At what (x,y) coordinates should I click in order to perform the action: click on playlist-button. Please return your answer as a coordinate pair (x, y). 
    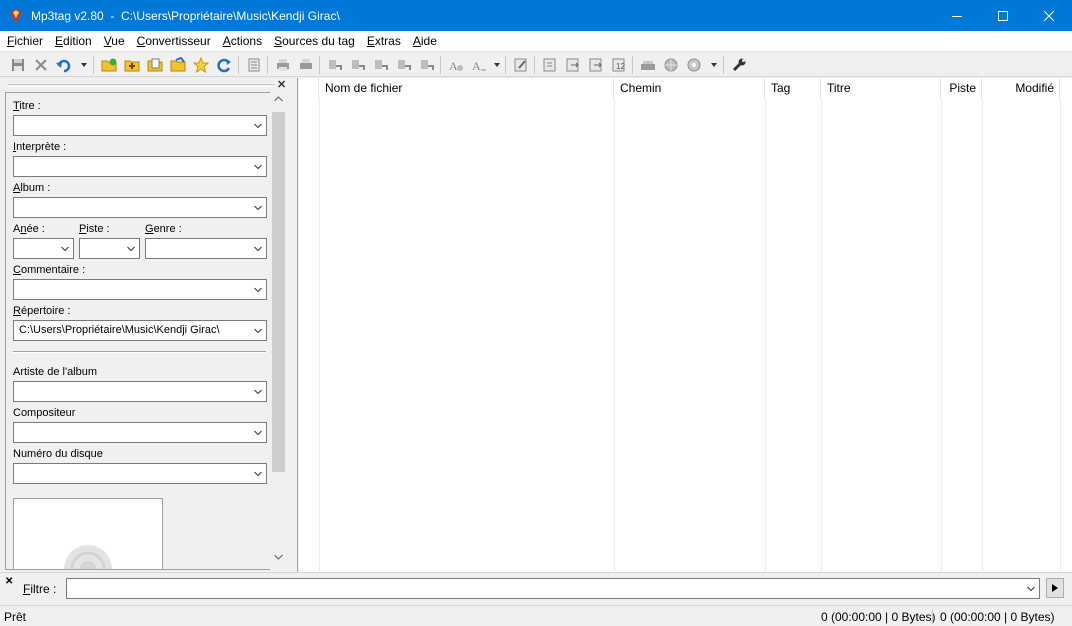
    Looking at the image, I should click on (155, 65).